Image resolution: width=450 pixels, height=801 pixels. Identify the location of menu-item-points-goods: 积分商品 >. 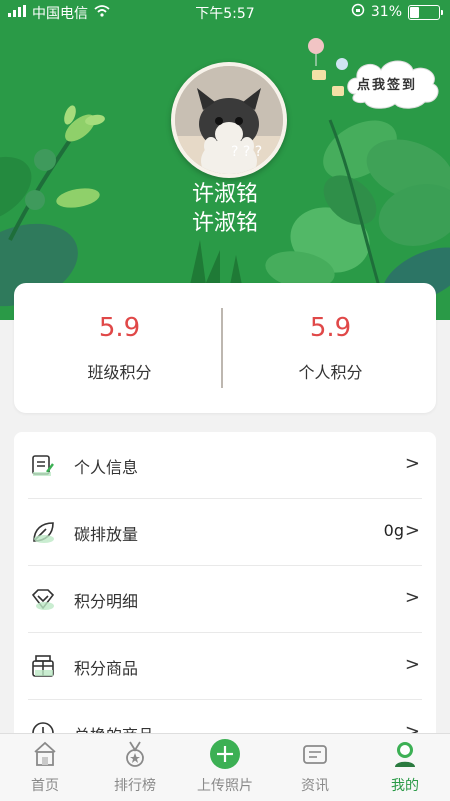
(225, 666).